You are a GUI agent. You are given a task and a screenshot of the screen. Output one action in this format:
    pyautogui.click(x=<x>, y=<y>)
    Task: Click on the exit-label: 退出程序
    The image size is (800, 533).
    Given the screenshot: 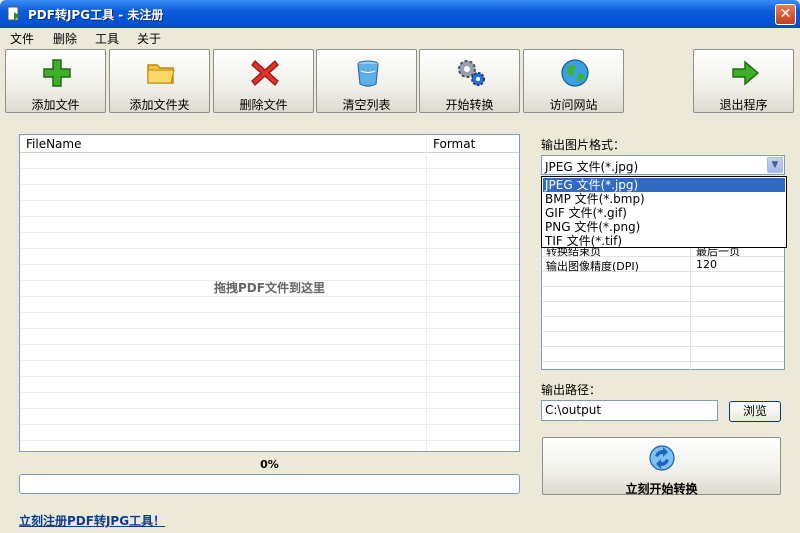 What is the action you would take?
    pyautogui.click(x=743, y=105)
    